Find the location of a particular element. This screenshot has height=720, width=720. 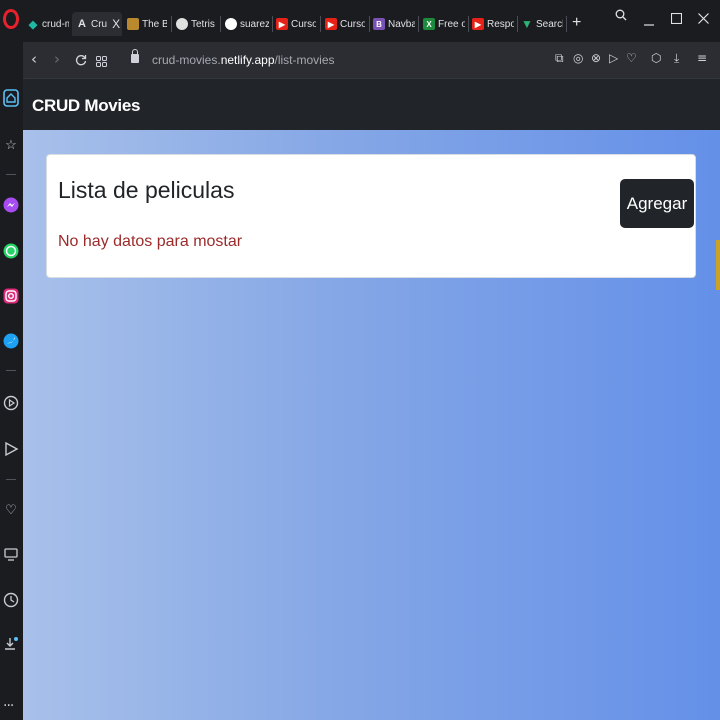

diamond-icon: ◆ is located at coordinates (33, 24).